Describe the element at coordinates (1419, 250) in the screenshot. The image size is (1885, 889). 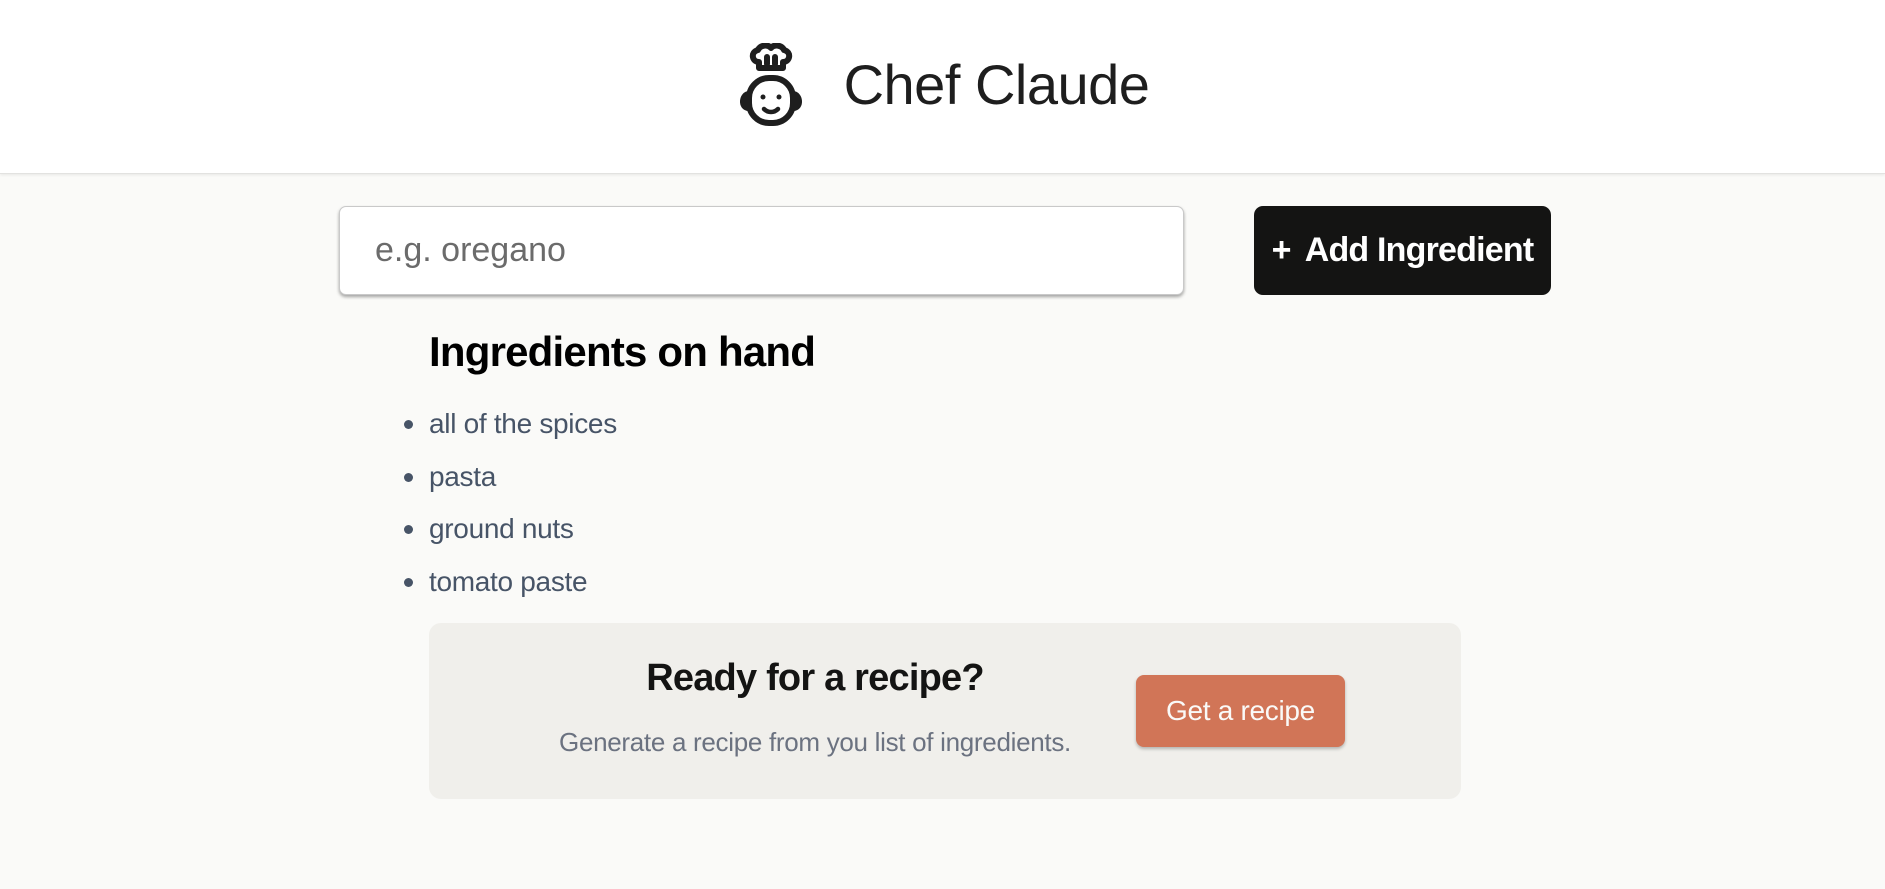
I see `add-ingredient-label: Add Ingredient` at that location.